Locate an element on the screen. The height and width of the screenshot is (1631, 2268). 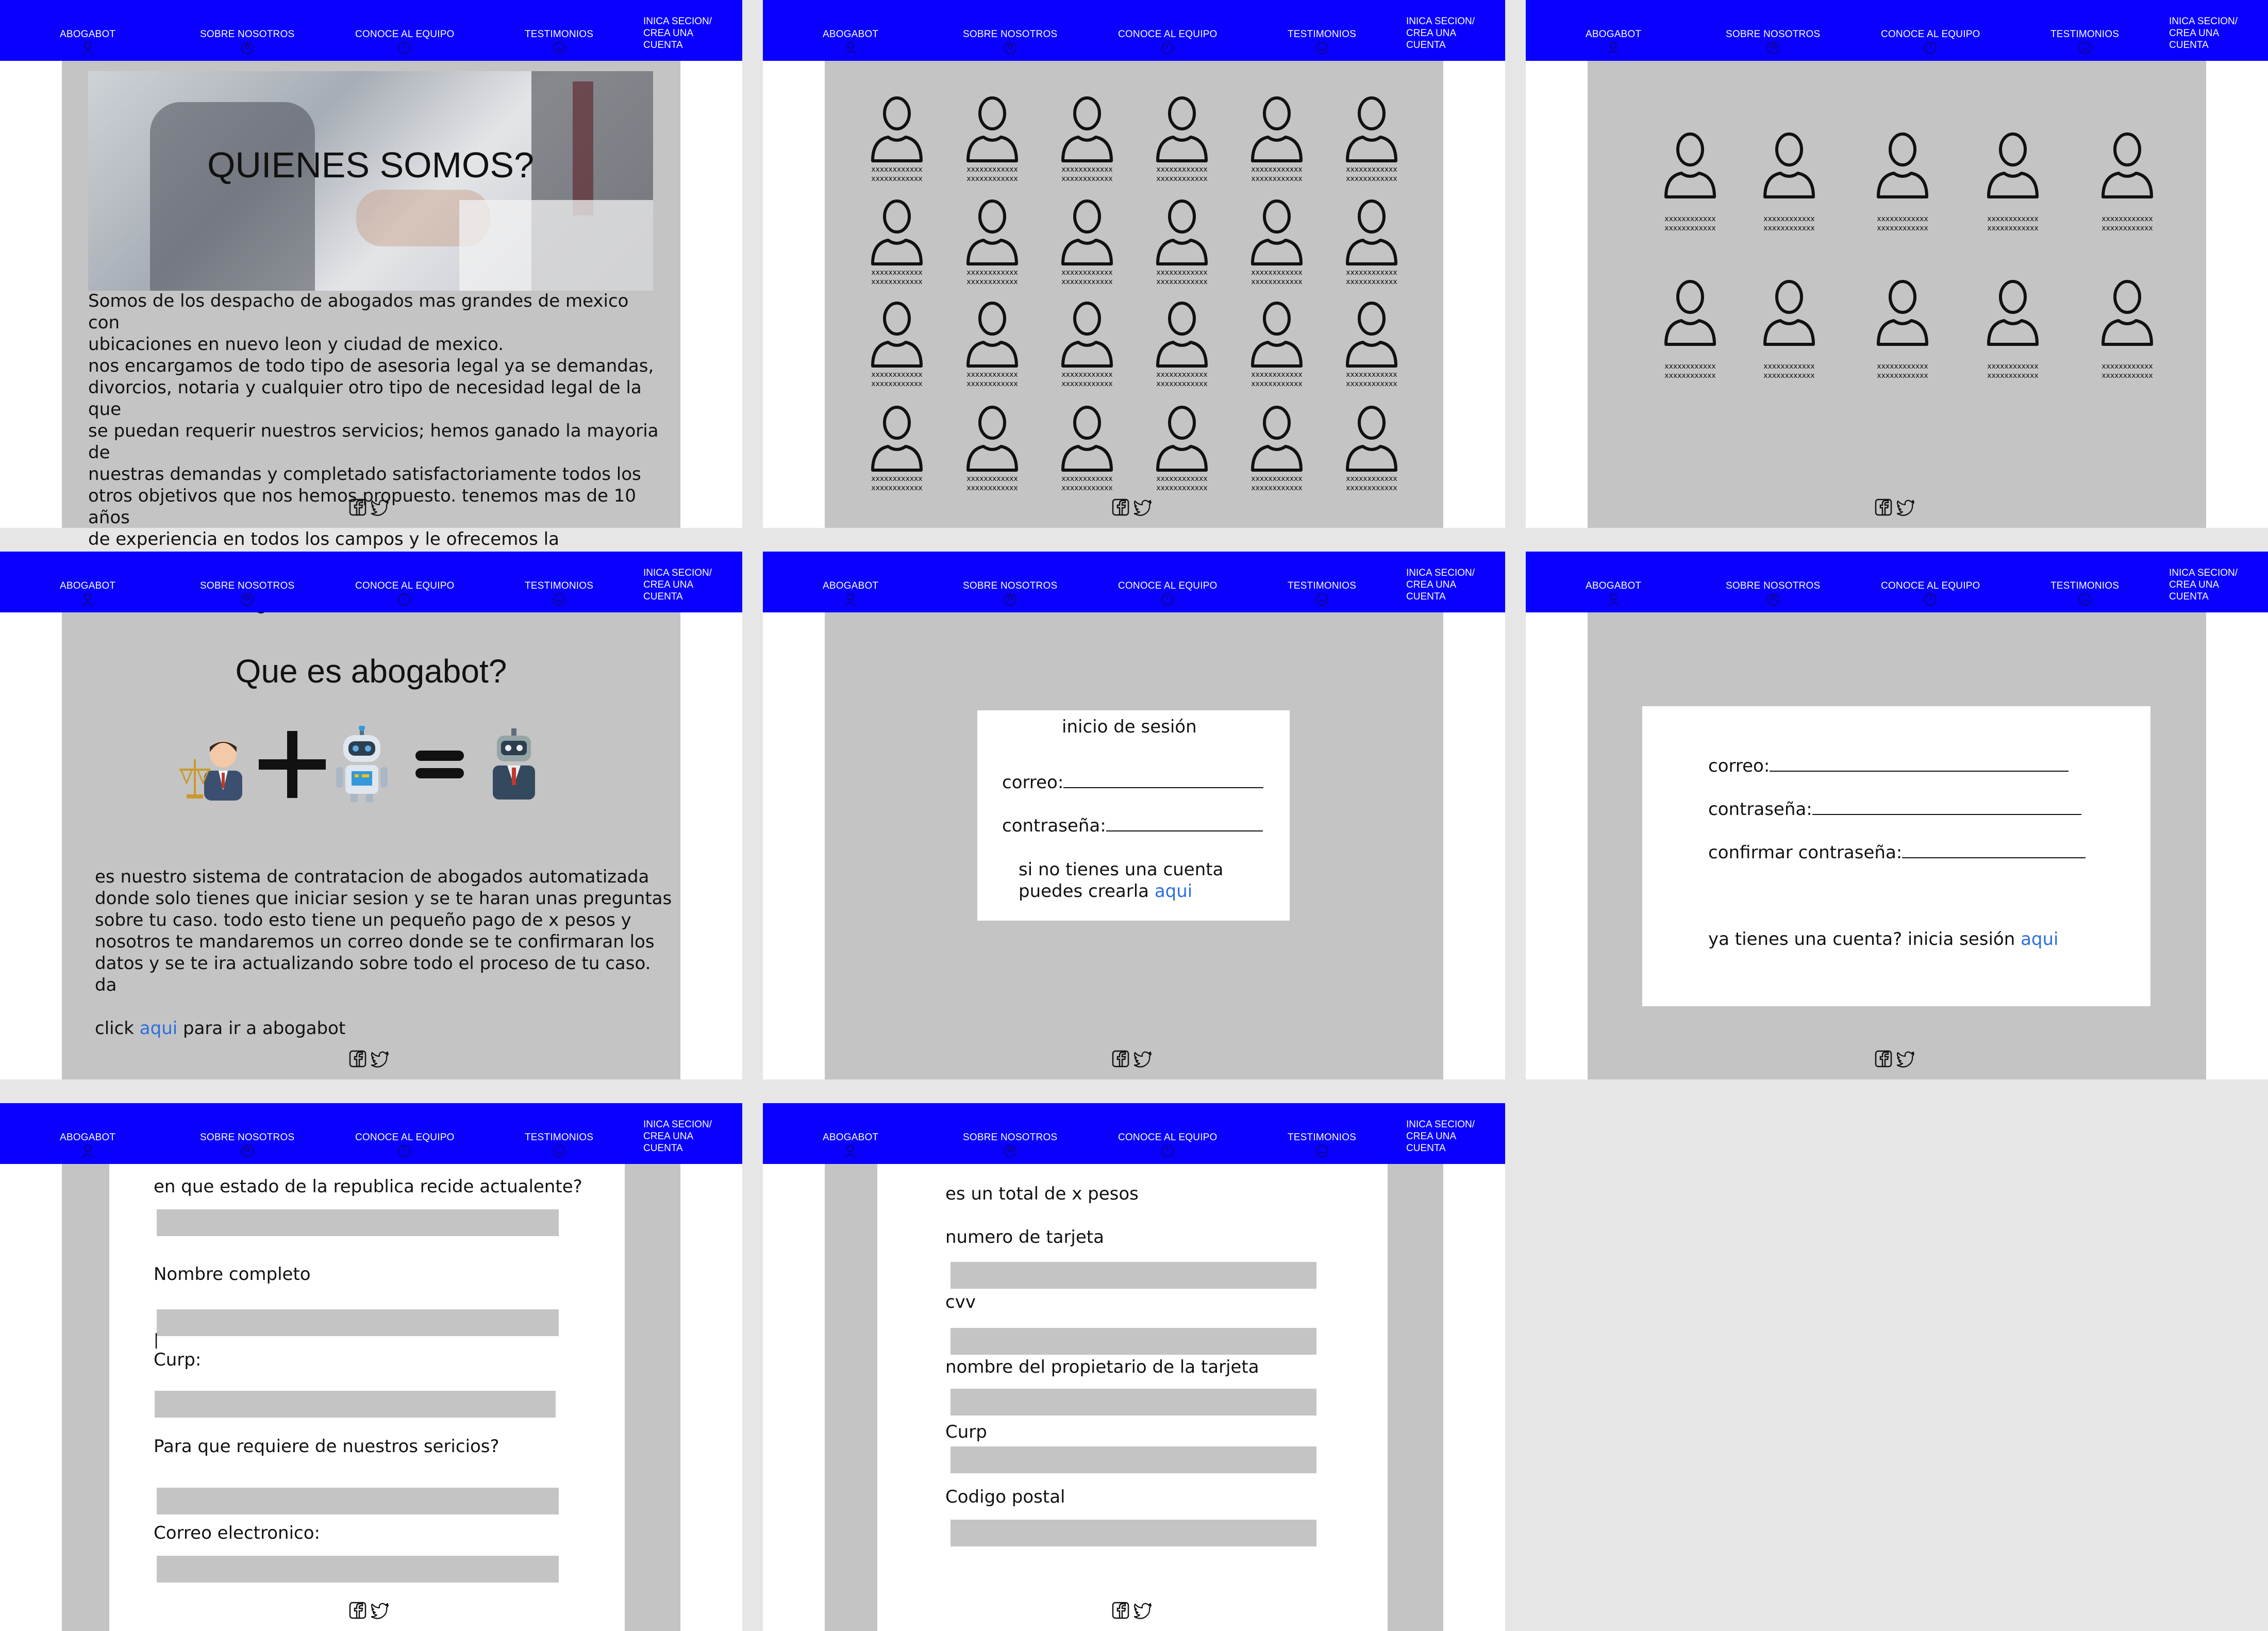
register-password-field: contraseña: is located at coordinates (1894, 809).